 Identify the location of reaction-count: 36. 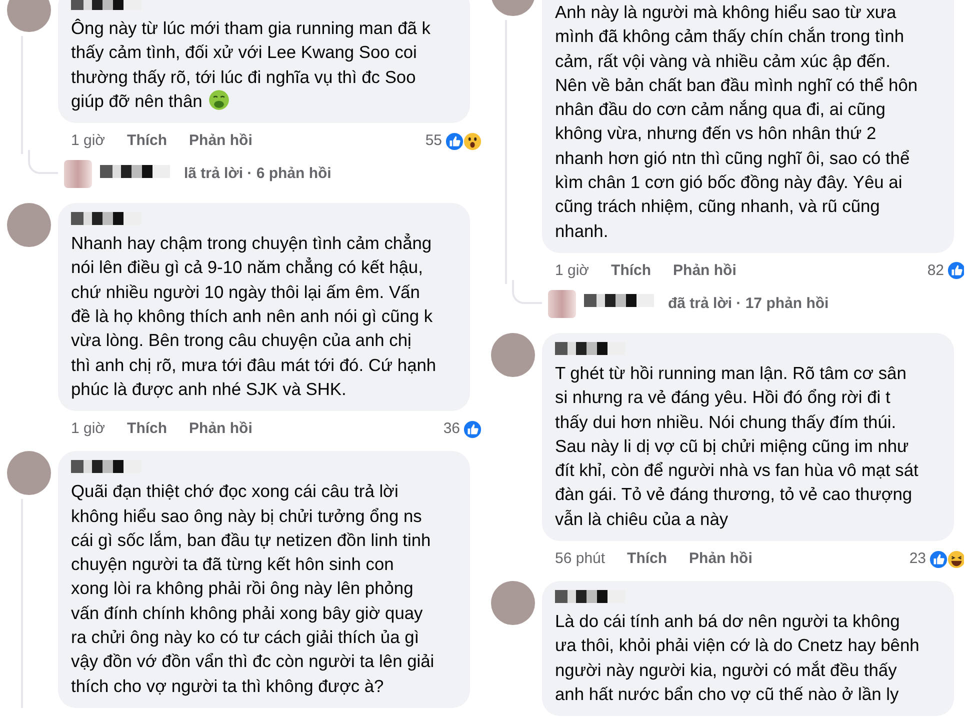
(451, 429).